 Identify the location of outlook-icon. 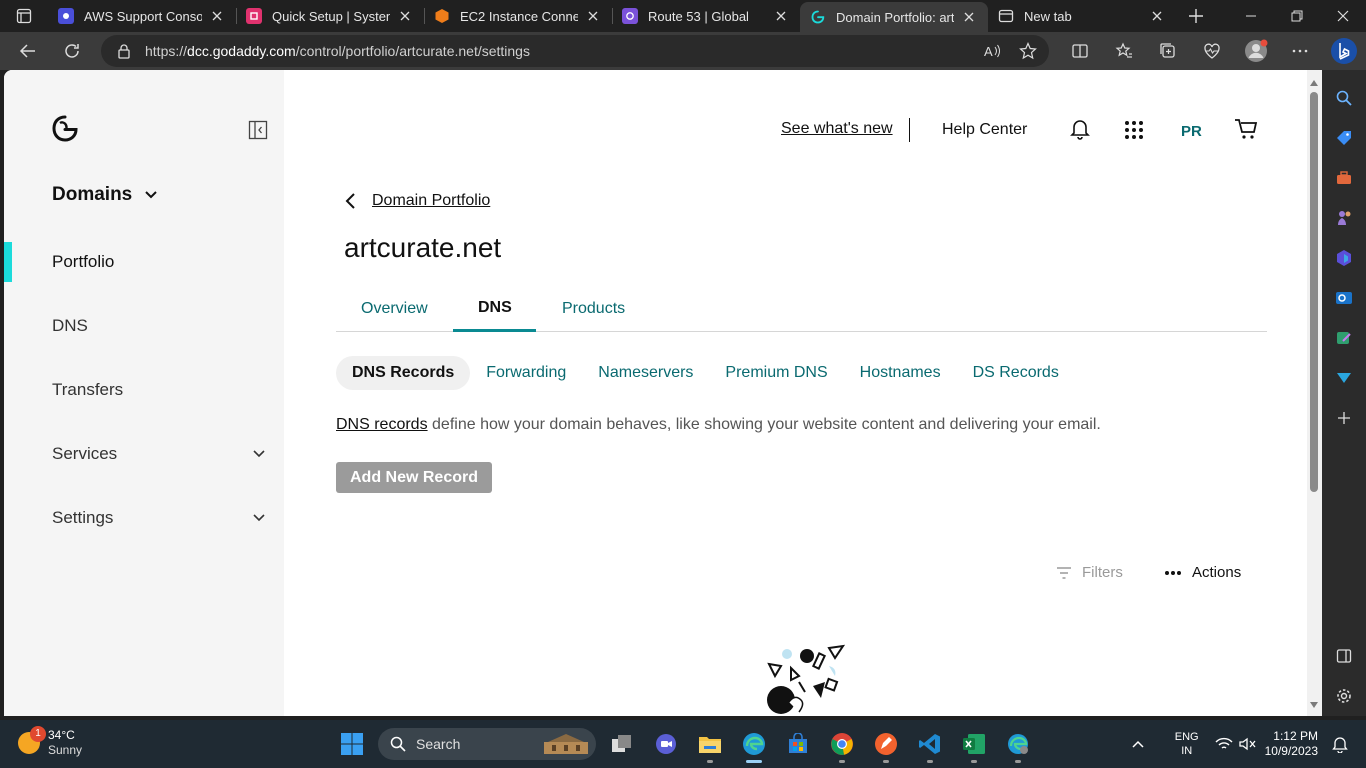
(1344, 298).